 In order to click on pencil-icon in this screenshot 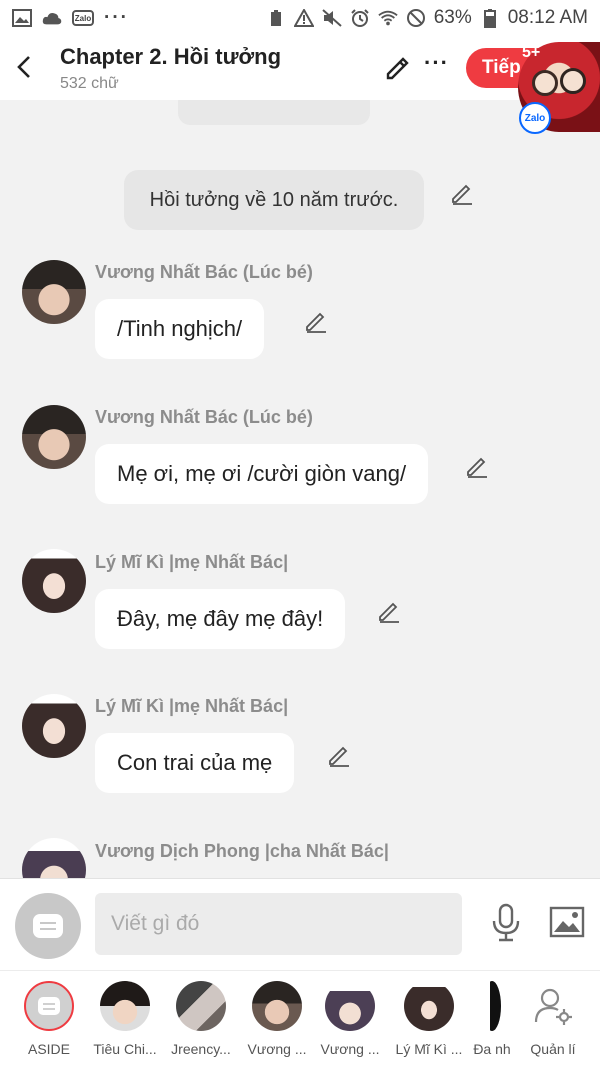, I will do `click(397, 68)`.